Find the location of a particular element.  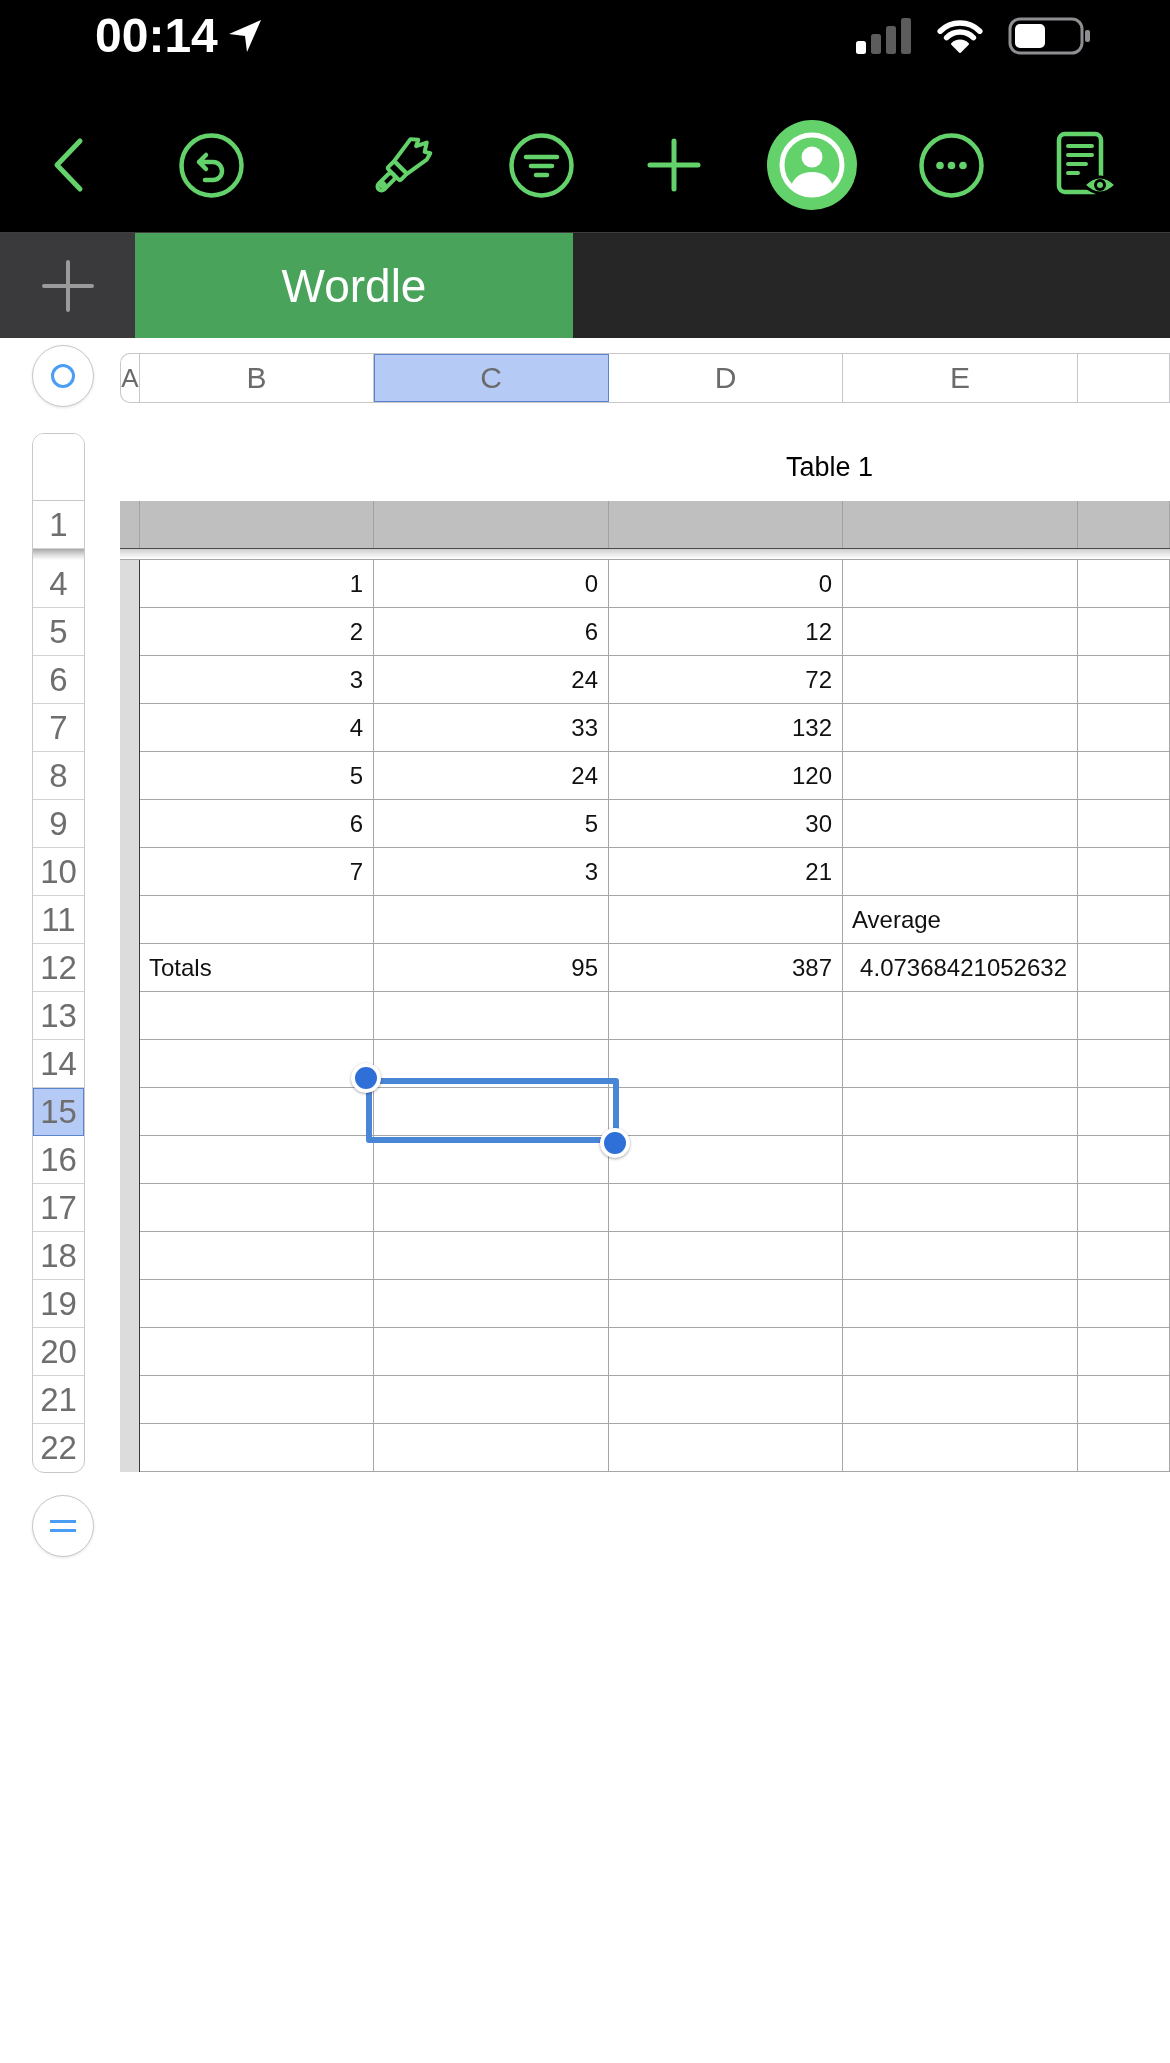

formula-button is located at coordinates (63, 1526).